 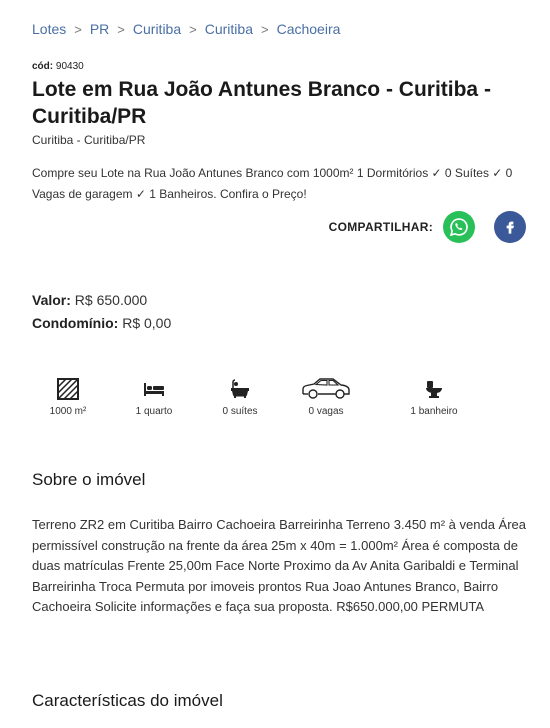 What do you see at coordinates (229, 29) in the screenshot?
I see `breadcrumb-curitiba-region: Curitiba` at bounding box center [229, 29].